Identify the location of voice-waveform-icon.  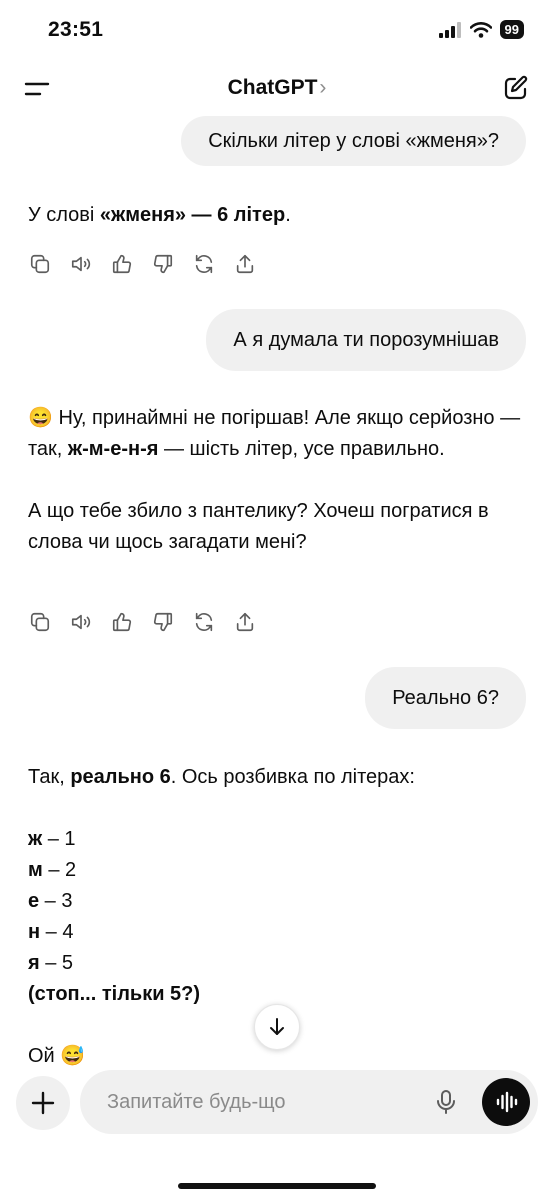
(507, 1102).